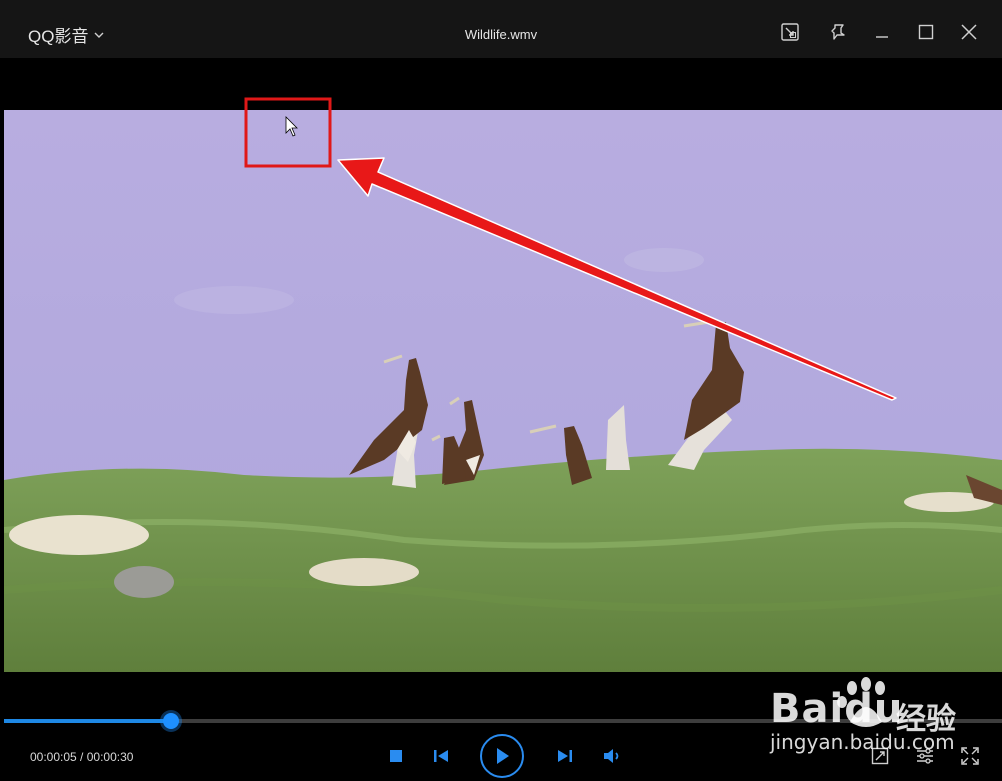  What do you see at coordinates (53, 757) in the screenshot?
I see `current-time: 00:00:05` at bounding box center [53, 757].